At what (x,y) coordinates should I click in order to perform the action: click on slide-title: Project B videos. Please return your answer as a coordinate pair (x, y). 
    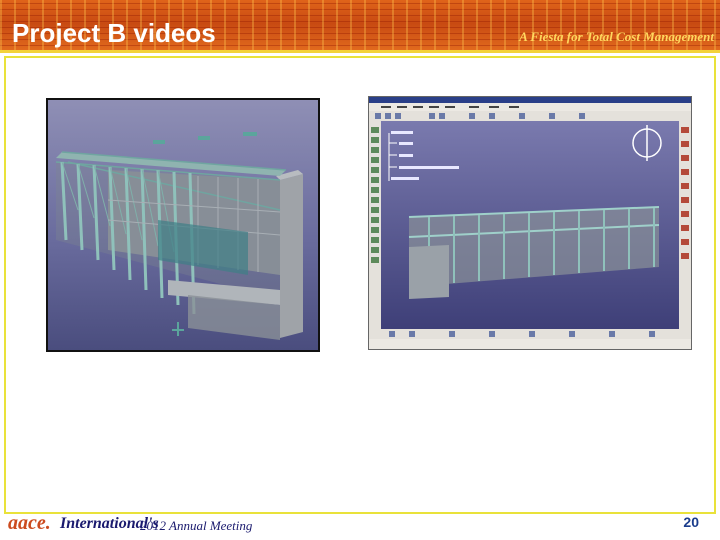
    Looking at the image, I should click on (114, 33).